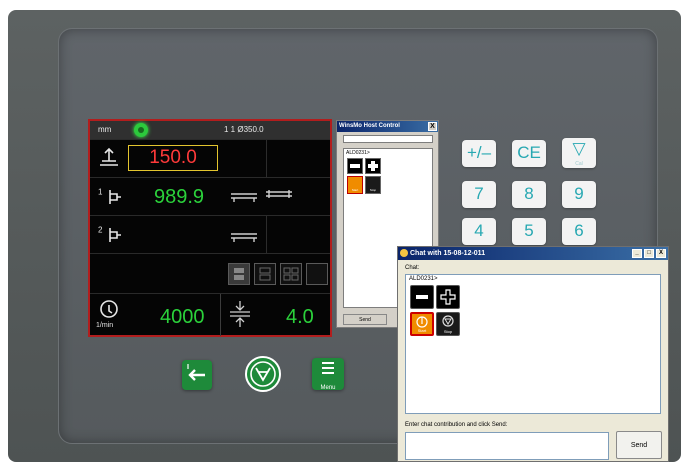 The height and width of the screenshot is (462, 681). Describe the element at coordinates (210, 273) in the screenshot. I see `view-selector-row` at that location.